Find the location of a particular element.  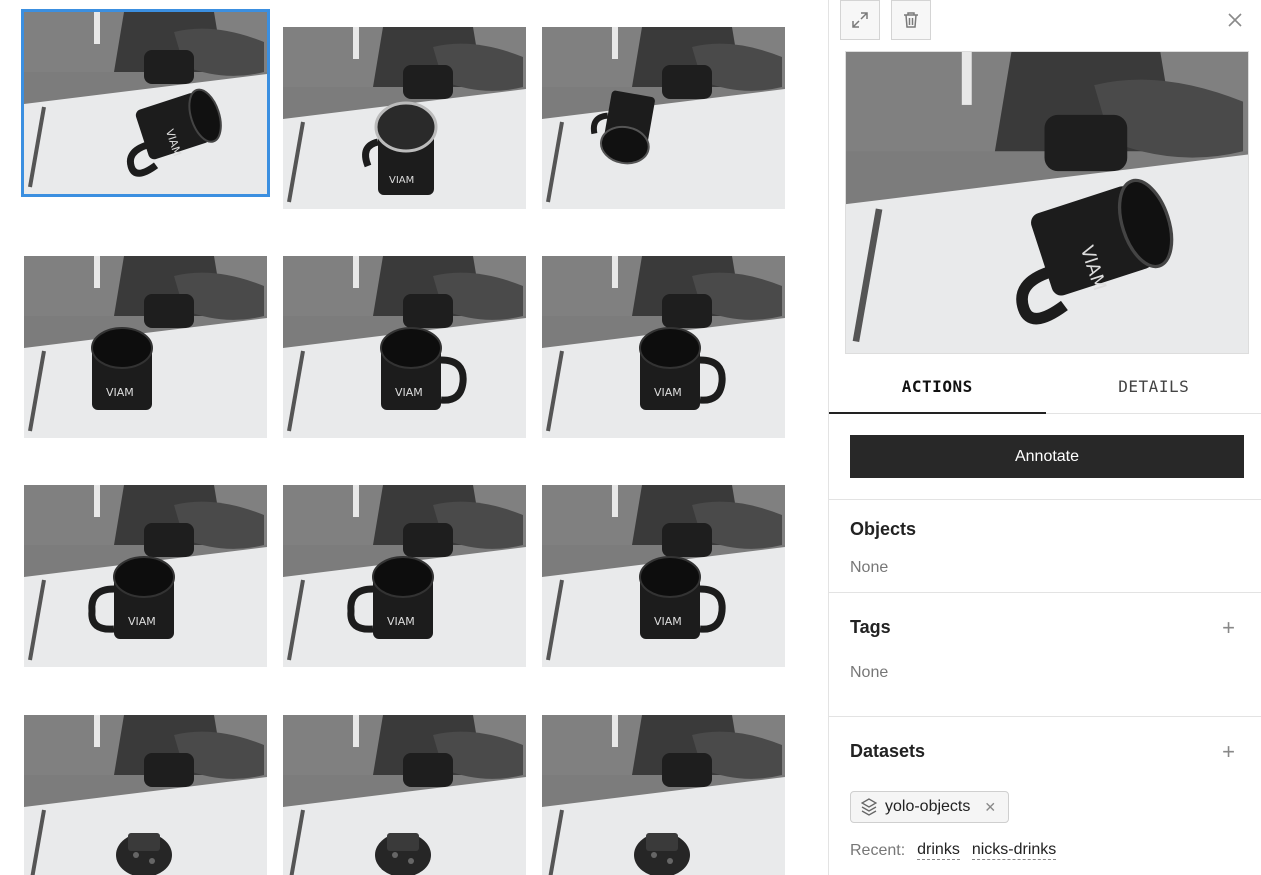

trash-icon is located at coordinates (911, 20).